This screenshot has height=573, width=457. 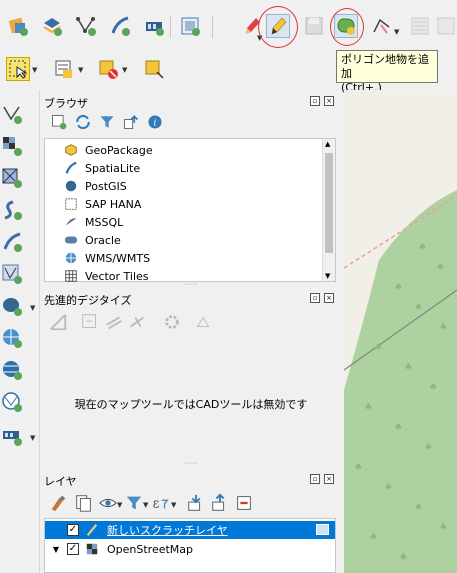 I want to click on polygon-tooltip: ポリゴン地物を追加 (Ctrl+.), so click(x=387, y=72).